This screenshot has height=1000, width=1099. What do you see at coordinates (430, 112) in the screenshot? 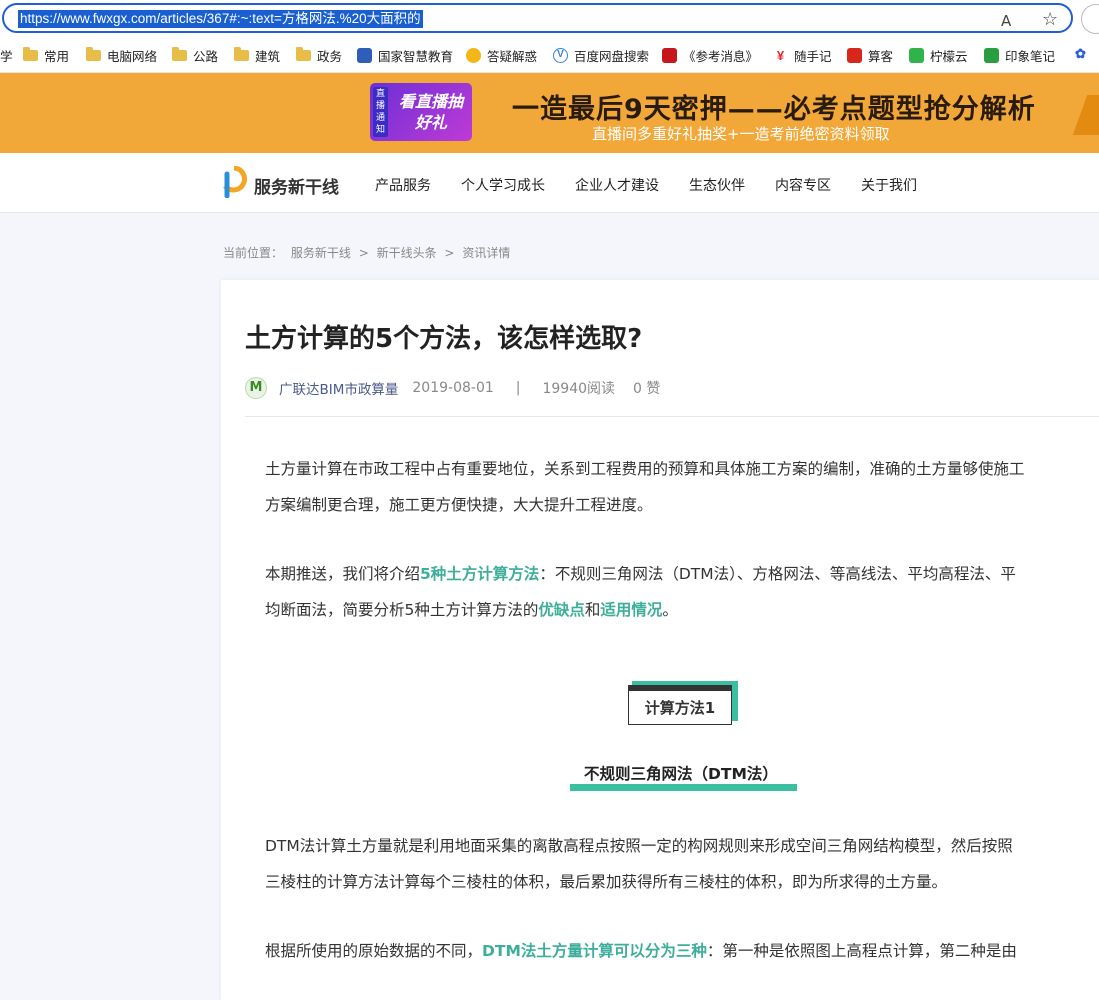
I see `live-badge-text: 看直播抽好礼` at bounding box center [430, 112].